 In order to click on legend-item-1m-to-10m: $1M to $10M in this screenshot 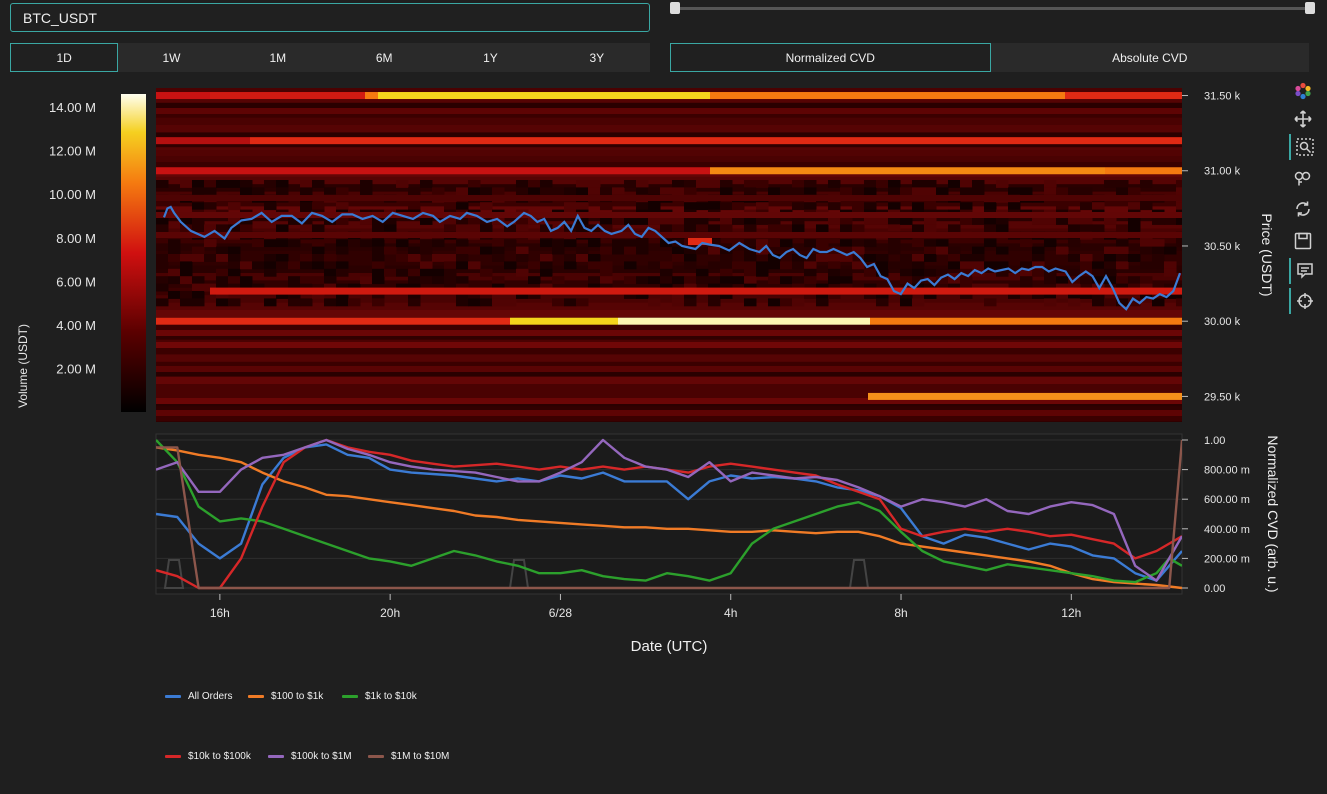, I will do `click(408, 756)`.